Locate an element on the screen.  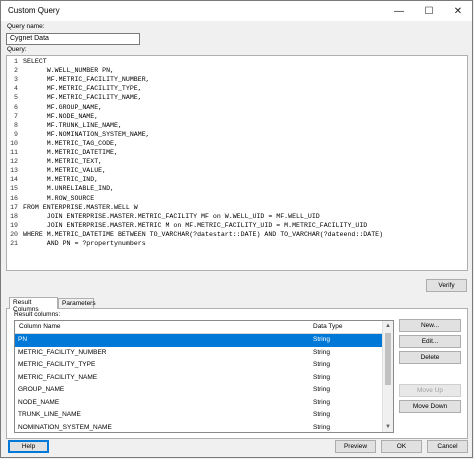
code-line: 15 M.UNRELIABLE_IND, is located at coordinates (60, 188).